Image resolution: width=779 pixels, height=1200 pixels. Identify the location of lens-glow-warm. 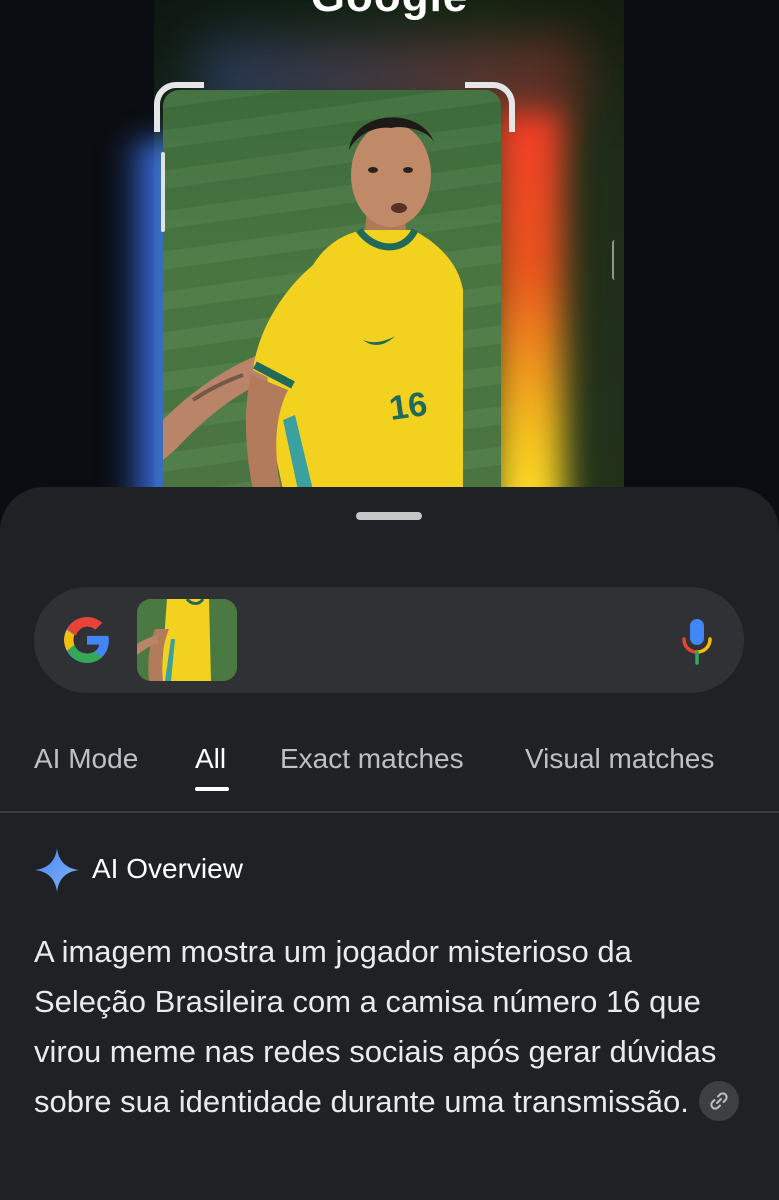
(529, 315).